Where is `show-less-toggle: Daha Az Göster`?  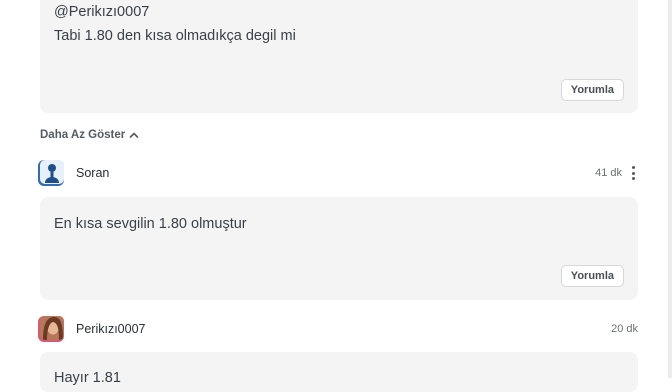 show-less-toggle: Daha Az Göster is located at coordinates (89, 135).